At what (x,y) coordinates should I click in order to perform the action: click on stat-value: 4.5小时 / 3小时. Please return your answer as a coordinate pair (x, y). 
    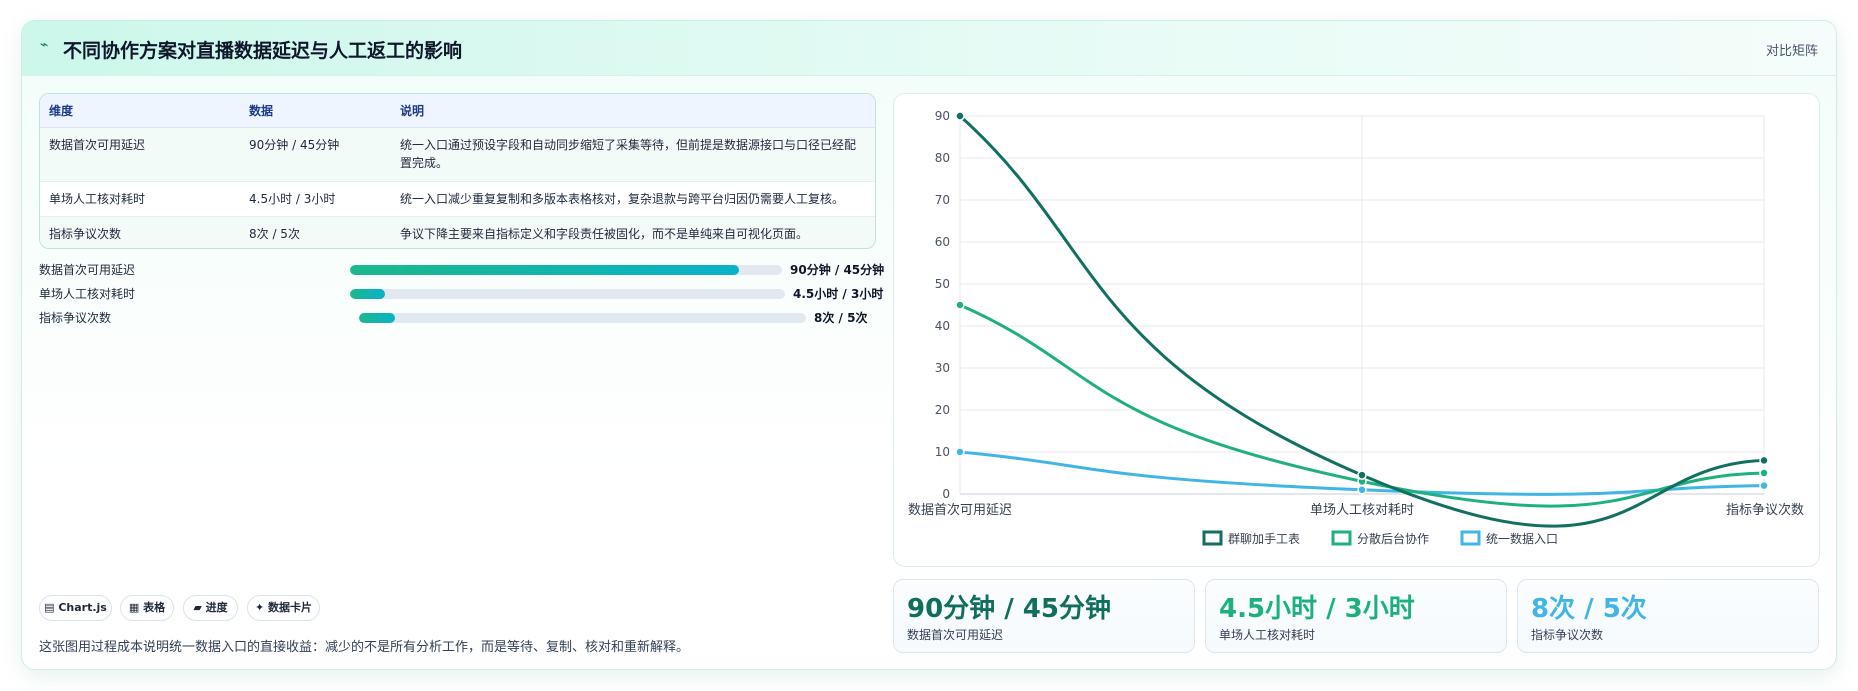
    Looking at the image, I should click on (1317, 609).